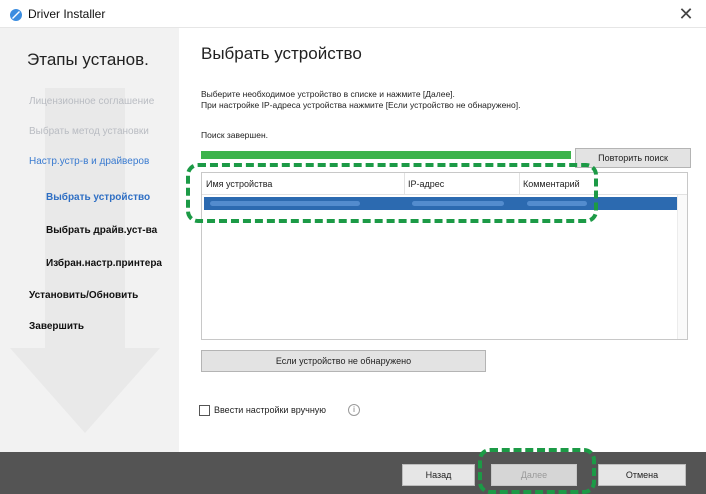 This screenshot has width=706, height=494. I want to click on footer-bar: Назад Далее Отмена, so click(353, 473).